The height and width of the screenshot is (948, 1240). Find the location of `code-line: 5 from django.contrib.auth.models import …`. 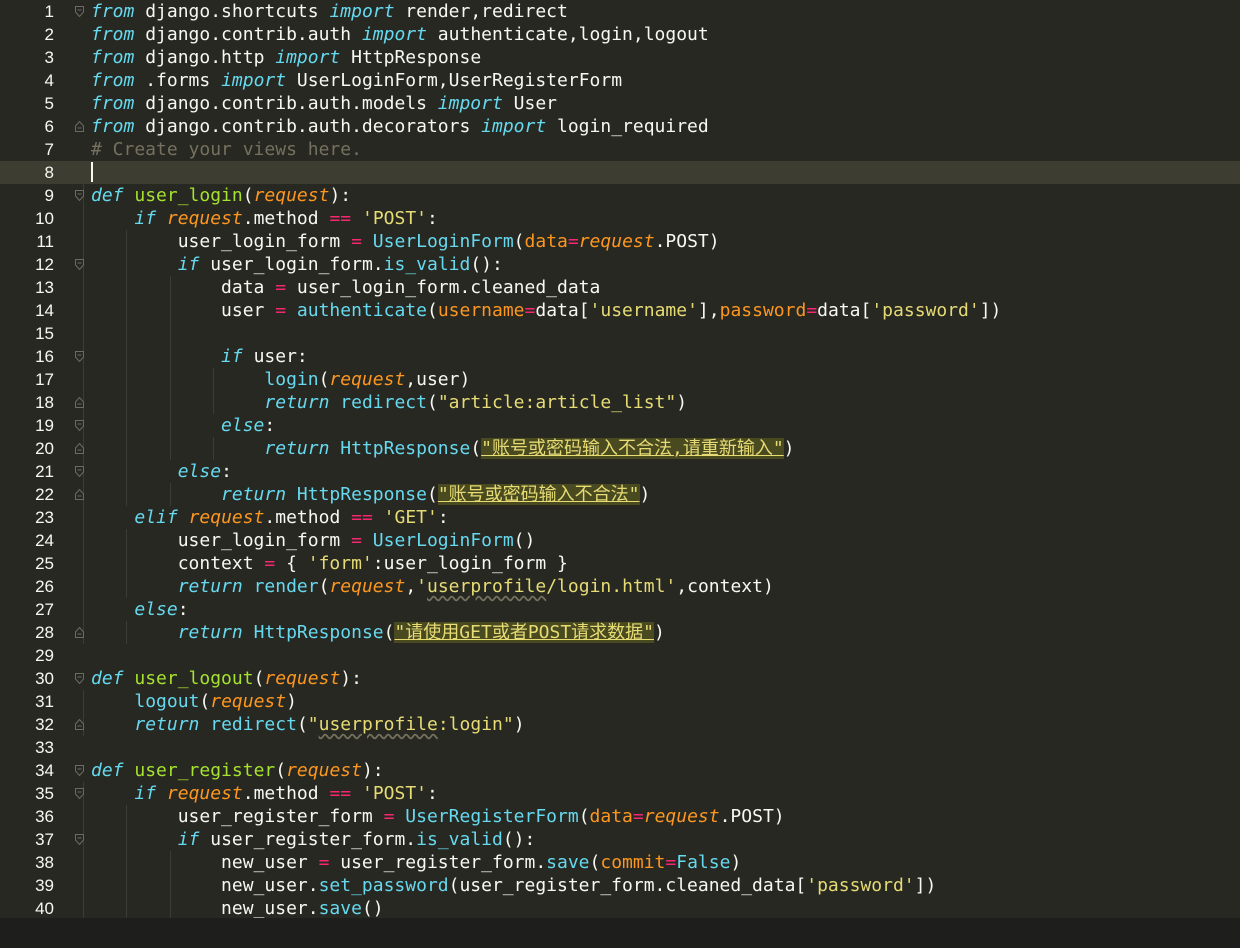

code-line: 5 from django.contrib.auth.models import … is located at coordinates (620, 103).